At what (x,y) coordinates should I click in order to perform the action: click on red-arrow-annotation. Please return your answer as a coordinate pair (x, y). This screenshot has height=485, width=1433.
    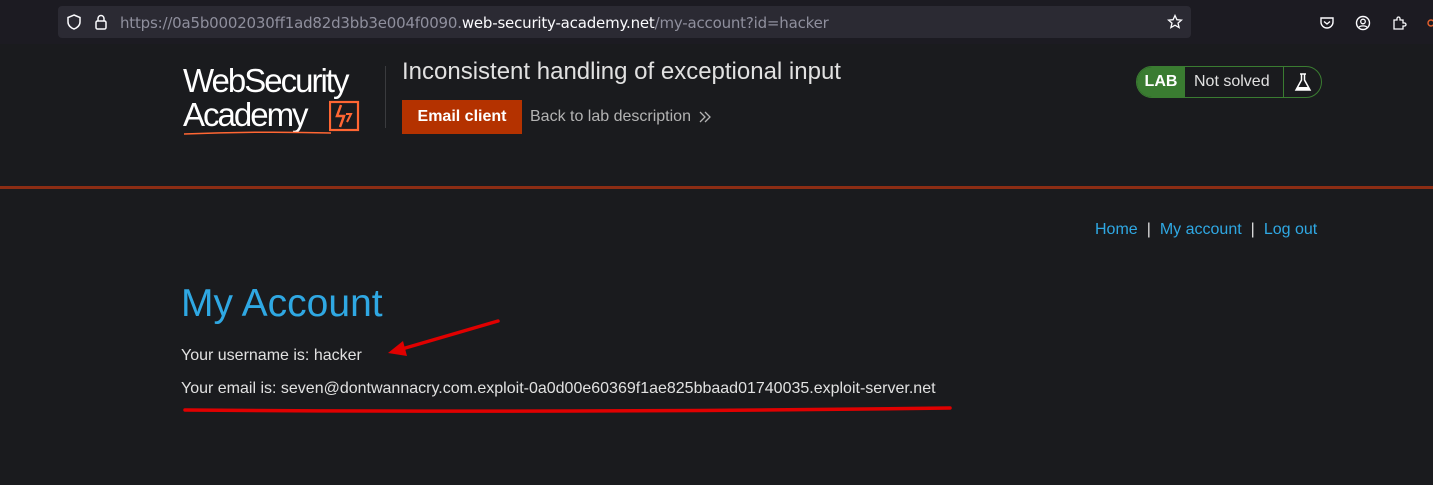
    Looking at the image, I should click on (444, 337).